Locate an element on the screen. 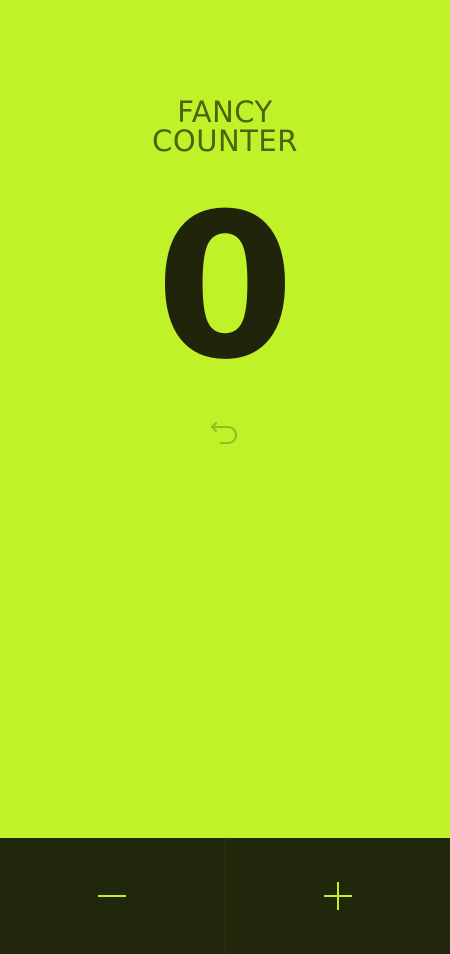  decrement-button is located at coordinates (112, 896).